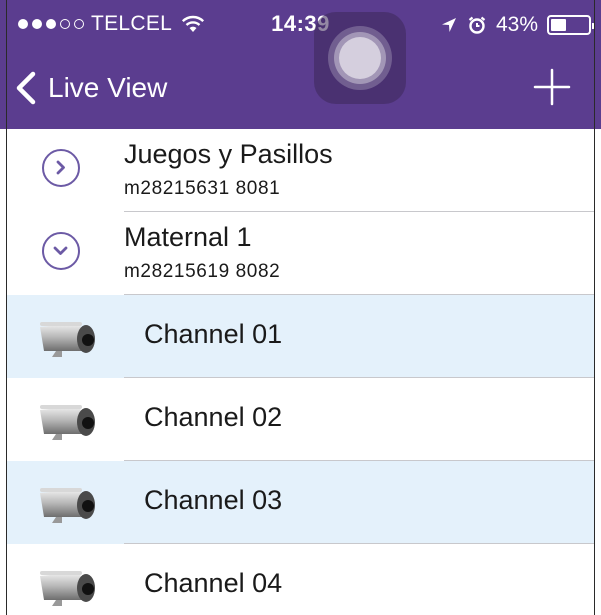  I want to click on assistive-touch-button, so click(360, 58).